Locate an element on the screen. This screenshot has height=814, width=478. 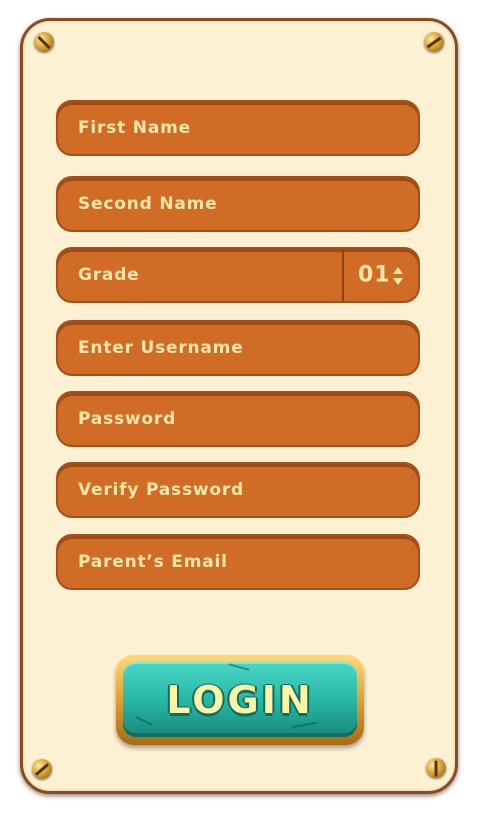
password-placeholder: Password is located at coordinates (127, 419).